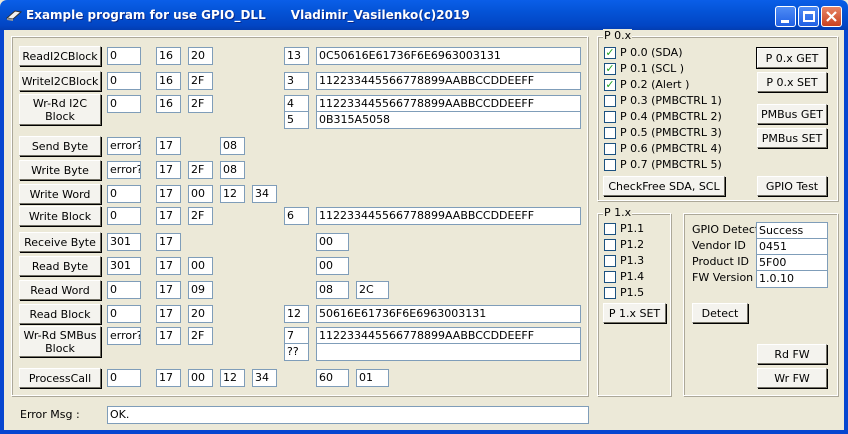 This screenshot has width=848, height=434. Describe the element at coordinates (60, 146) in the screenshot. I see `smbus-op-button: Send Byte` at that location.